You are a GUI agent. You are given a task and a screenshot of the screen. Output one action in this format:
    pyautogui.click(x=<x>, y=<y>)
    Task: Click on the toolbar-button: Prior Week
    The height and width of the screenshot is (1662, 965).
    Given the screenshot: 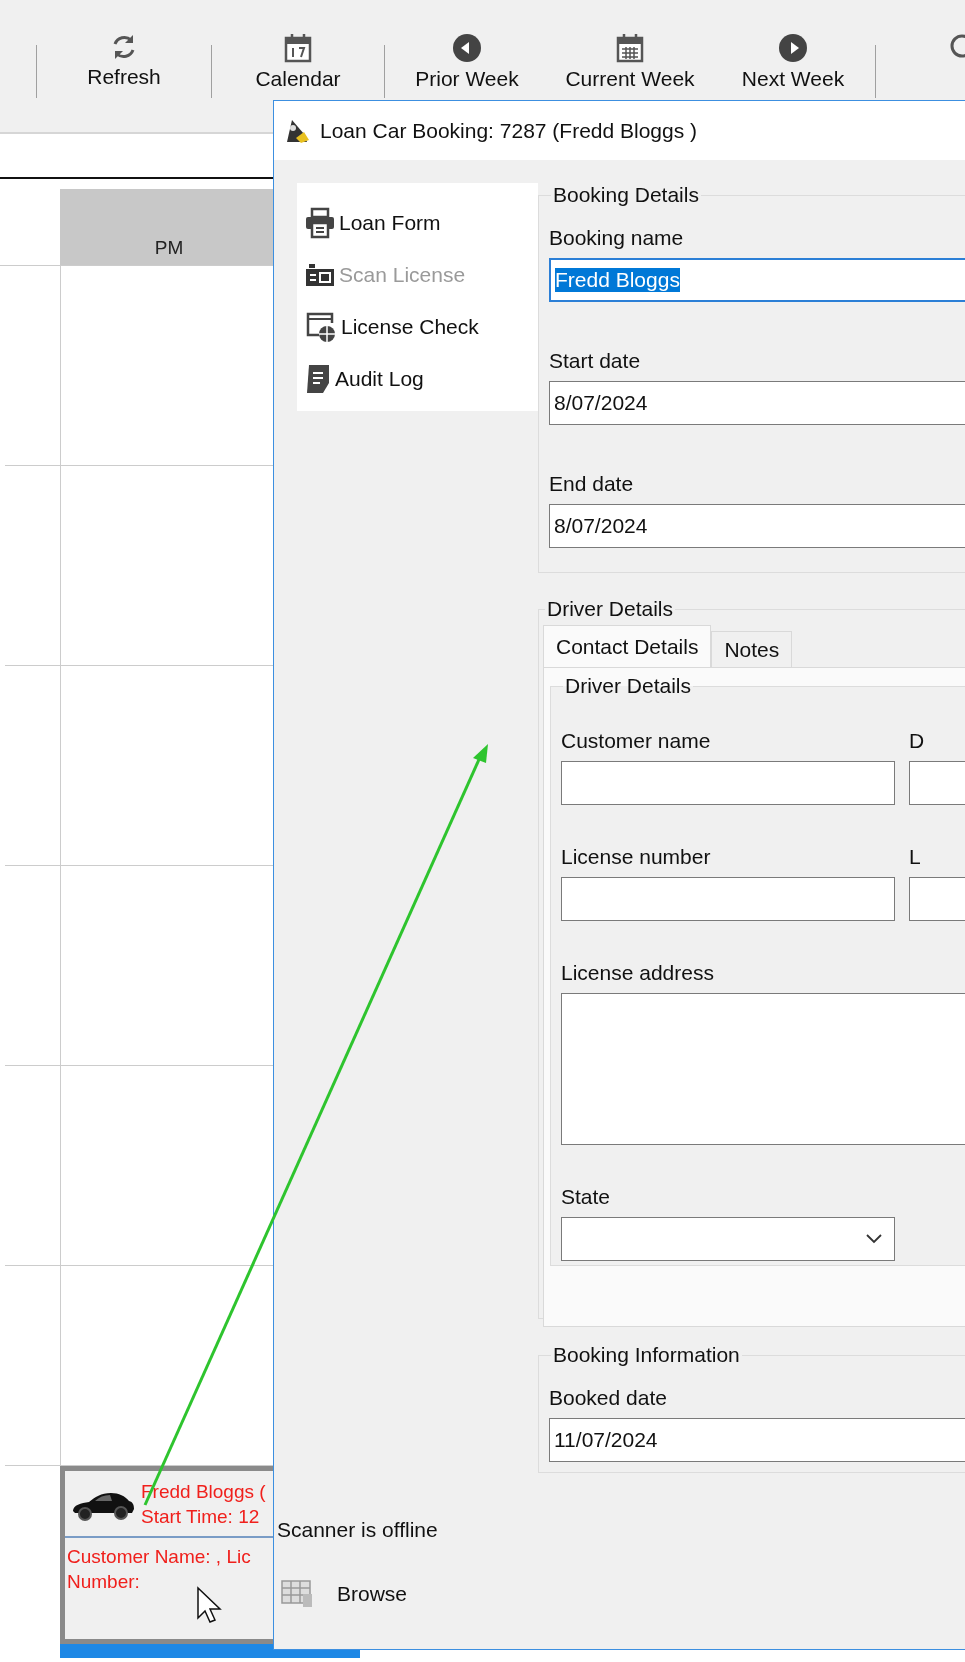 What is the action you would take?
    pyautogui.click(x=467, y=51)
    